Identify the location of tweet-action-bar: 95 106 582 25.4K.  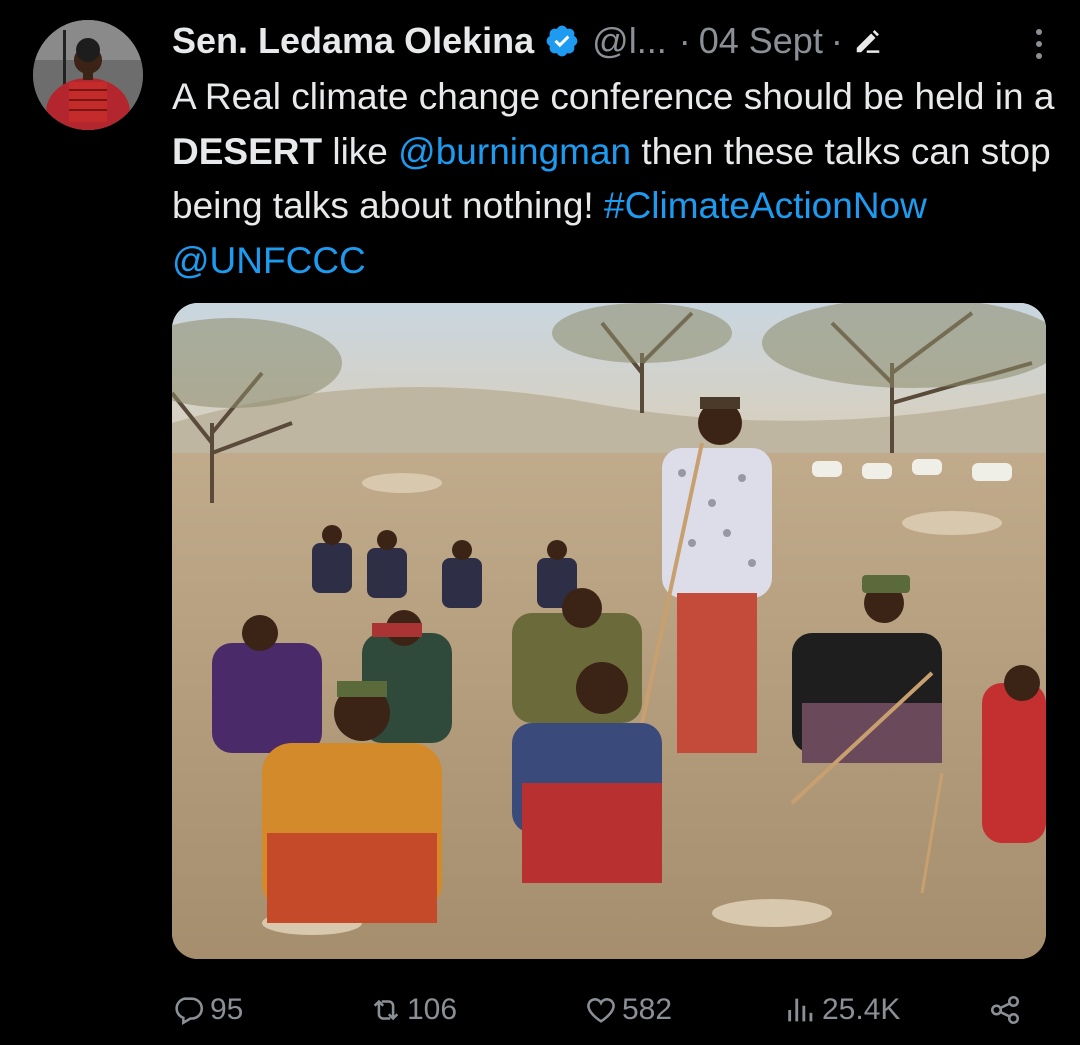
(602, 1010).